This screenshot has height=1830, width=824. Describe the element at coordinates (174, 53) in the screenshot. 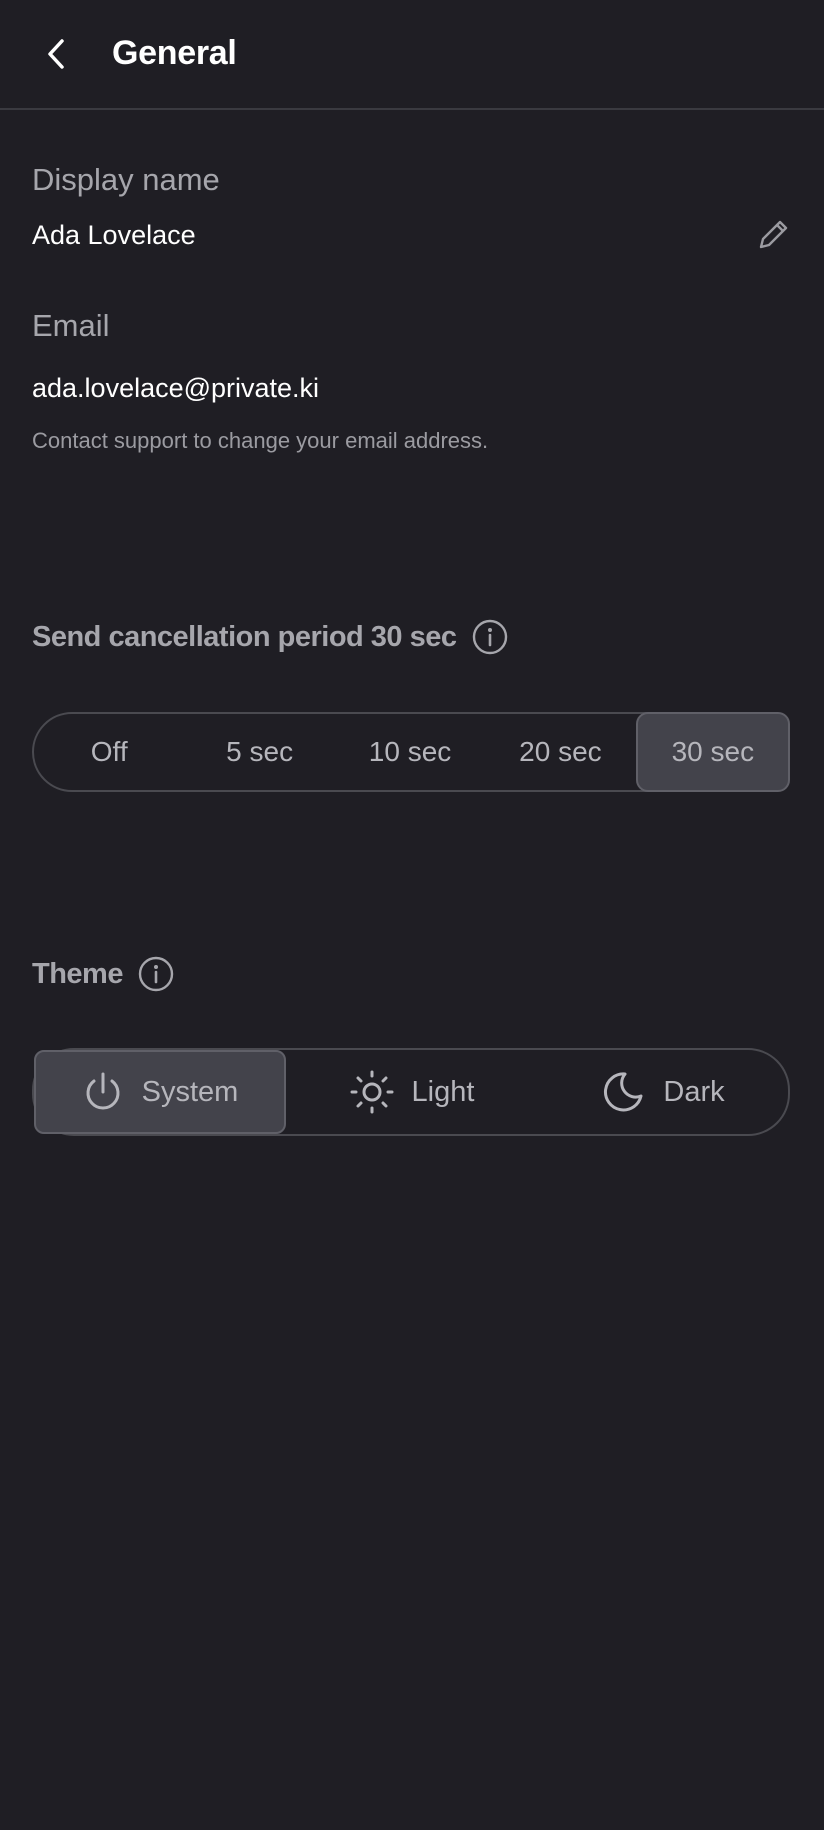

I see `page-title: General` at that location.